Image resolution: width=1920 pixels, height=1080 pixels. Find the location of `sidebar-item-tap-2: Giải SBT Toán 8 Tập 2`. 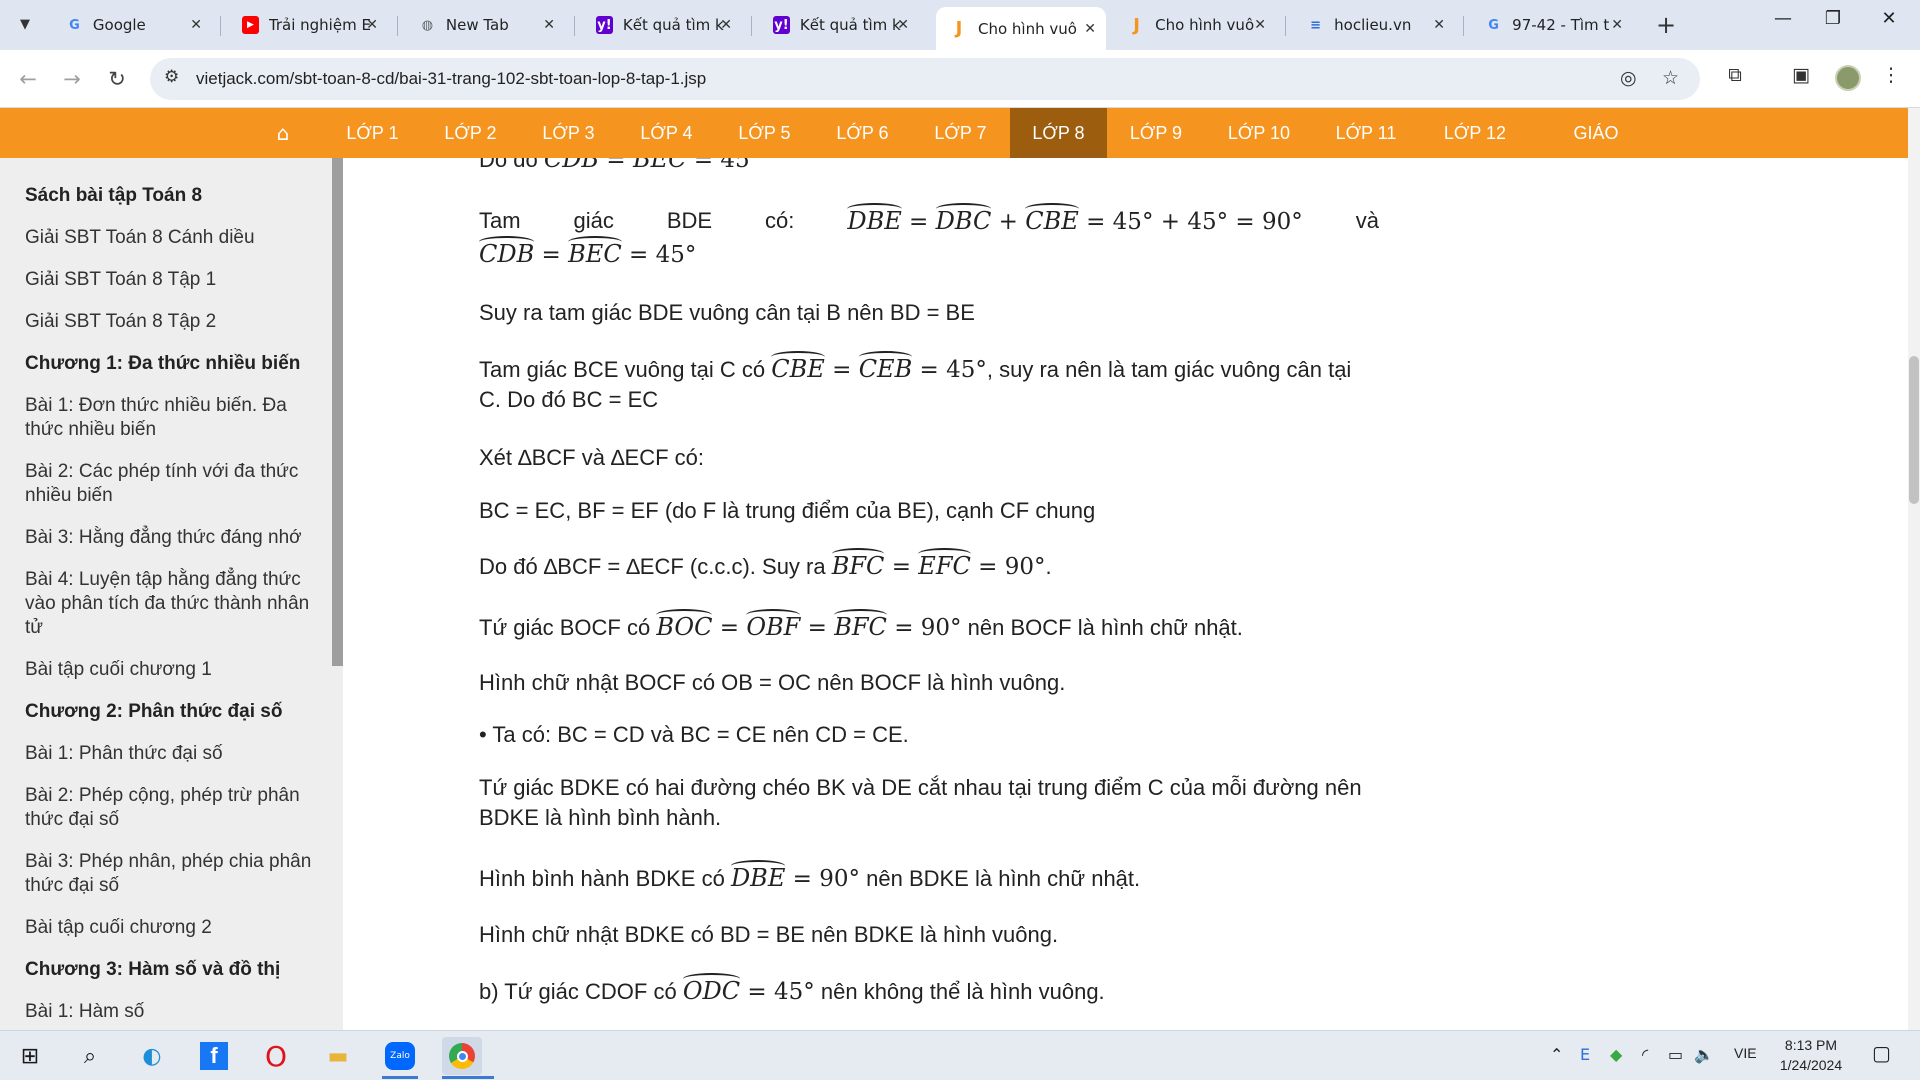

sidebar-item-tap-2: Giải SBT Toán 8 Tập 2 is located at coordinates (170, 322).